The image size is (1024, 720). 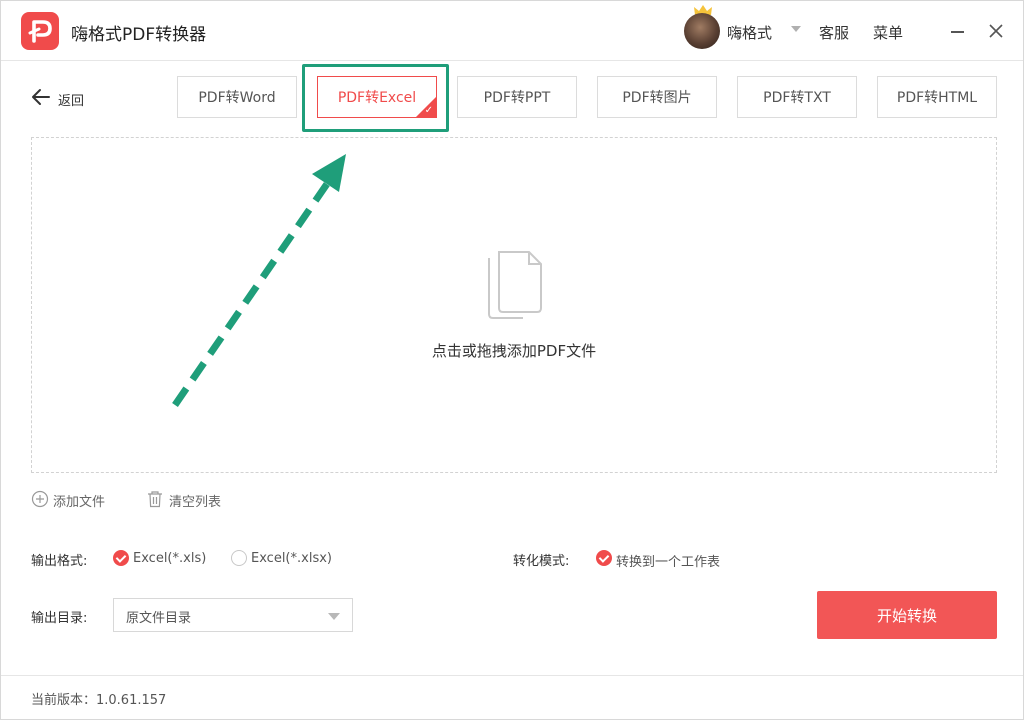 I want to click on tab-pdf-to-word: PDF转Word, so click(x=237, y=97).